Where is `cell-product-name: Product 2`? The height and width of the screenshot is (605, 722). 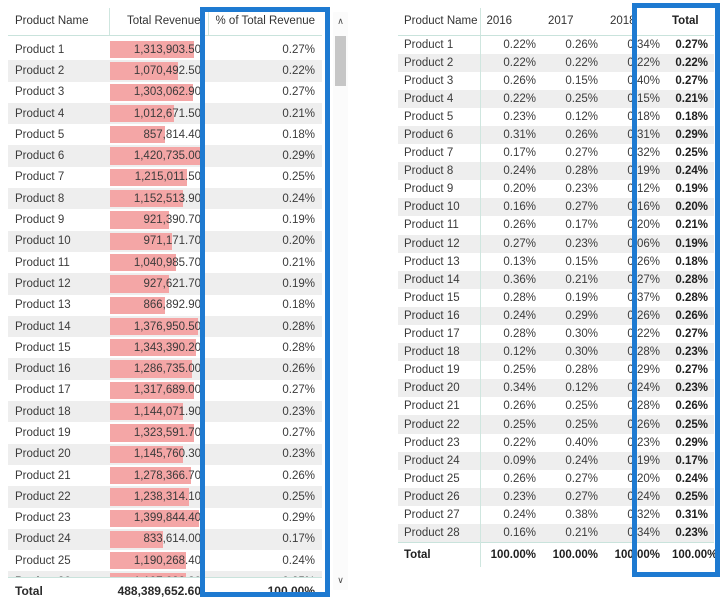
cell-product-name: Product 2 is located at coordinates (40, 70).